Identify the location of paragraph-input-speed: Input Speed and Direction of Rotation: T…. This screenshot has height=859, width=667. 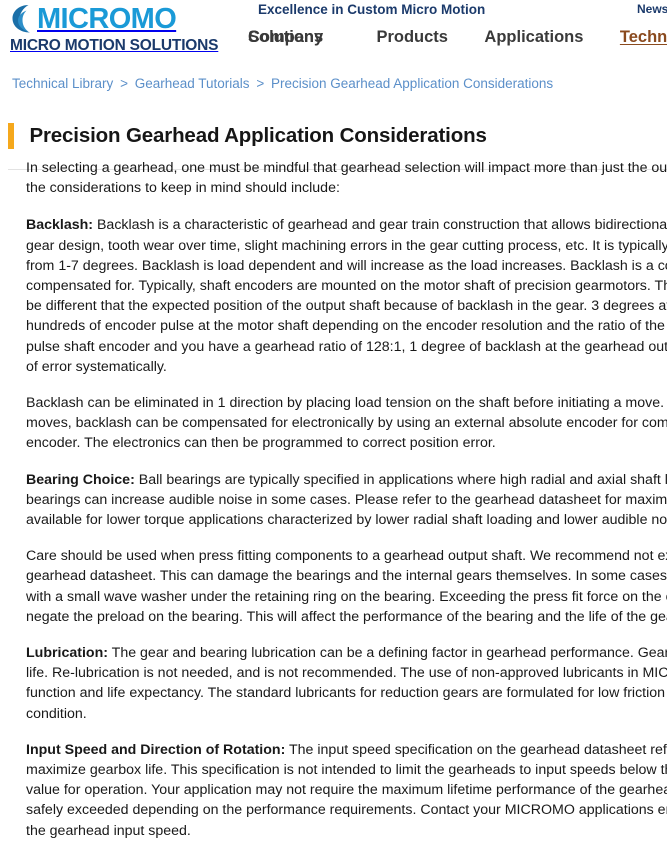
(346, 790).